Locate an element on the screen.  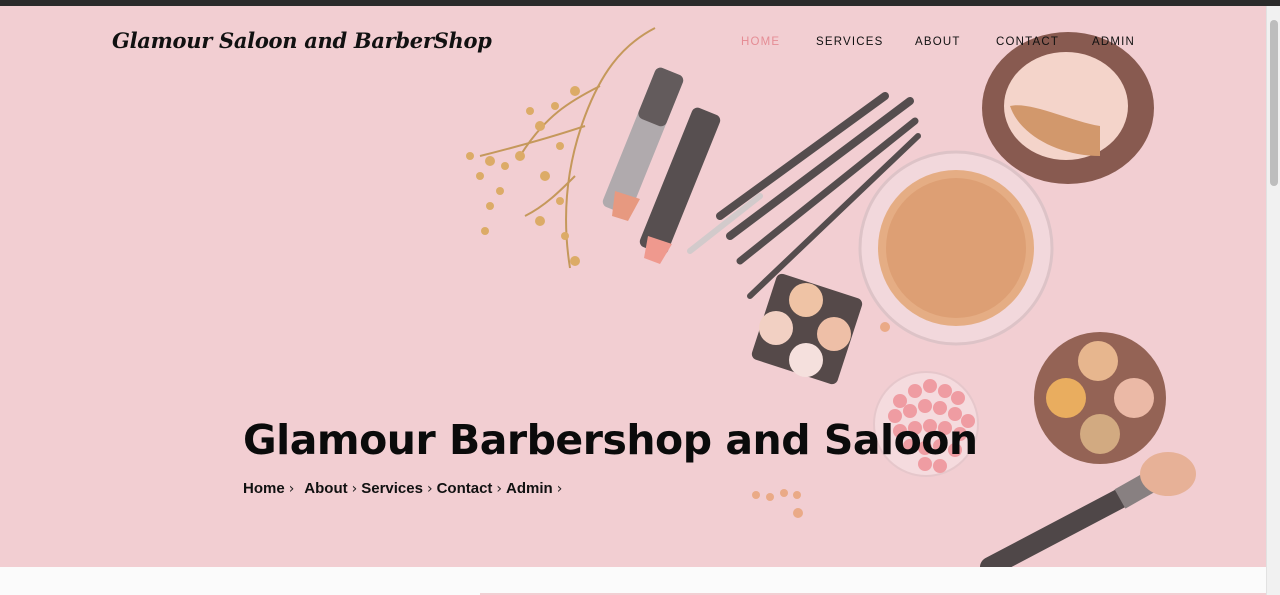
scrollbar-thumb is located at coordinates (1274, 103).